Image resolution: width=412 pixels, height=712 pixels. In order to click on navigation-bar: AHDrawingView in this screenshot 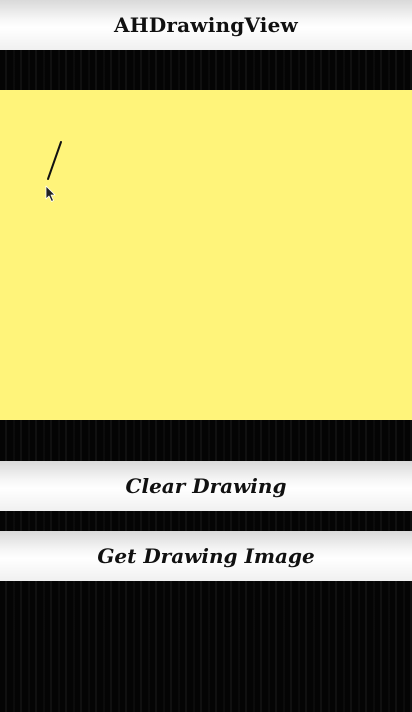, I will do `click(206, 25)`.